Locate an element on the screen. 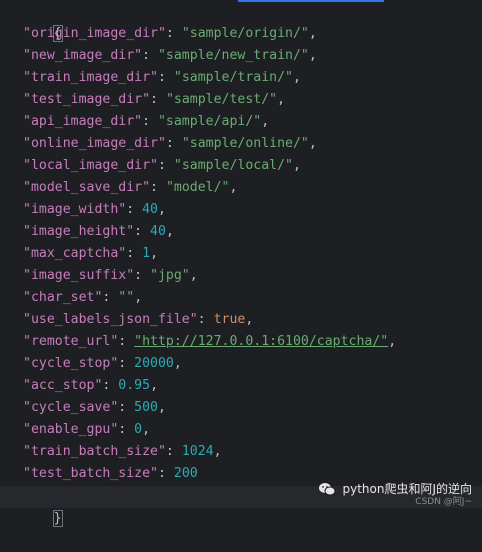 This screenshot has width=482, height=552. json-value: 0 is located at coordinates (138, 429).